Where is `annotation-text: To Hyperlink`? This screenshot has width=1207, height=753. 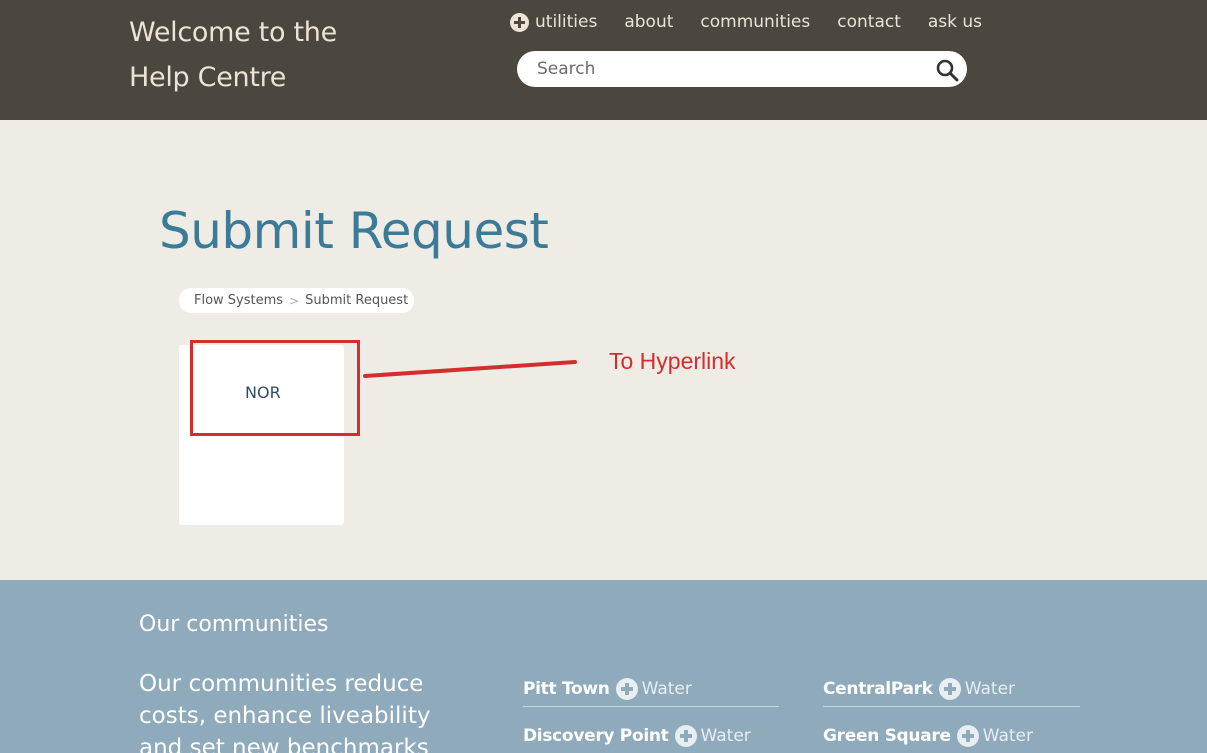 annotation-text: To Hyperlink is located at coordinates (672, 361).